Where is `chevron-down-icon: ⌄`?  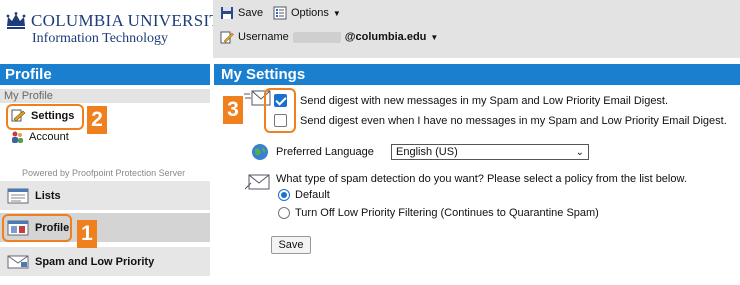 chevron-down-icon: ⌄ is located at coordinates (579, 152).